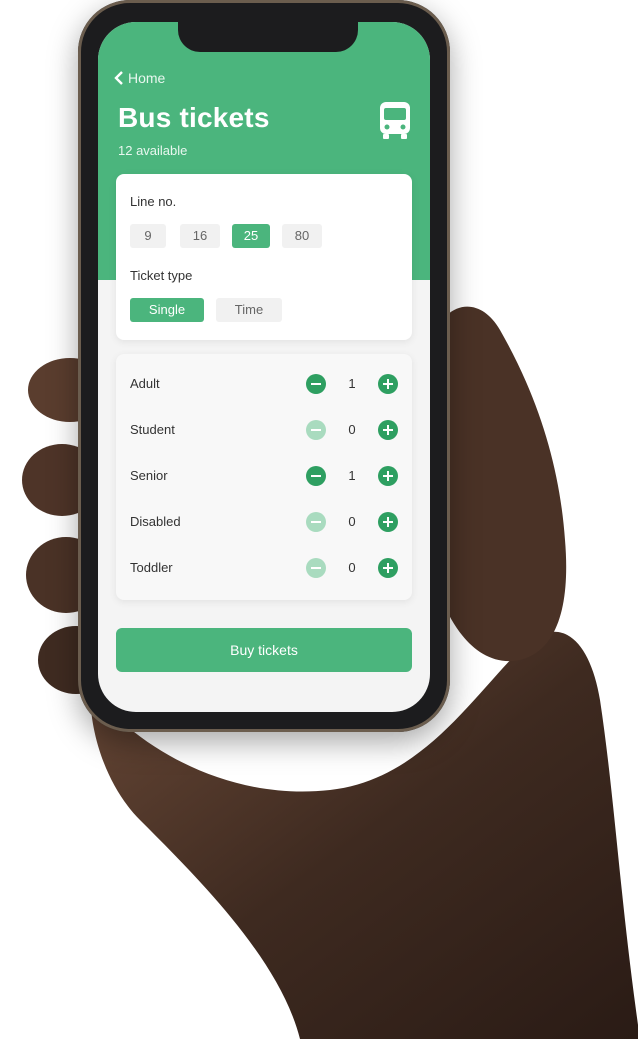 Image resolution: width=638 pixels, height=1039 pixels. Describe the element at coordinates (264, 569) in the screenshot. I see `passenger-row-toddler: Toddler 0` at that location.